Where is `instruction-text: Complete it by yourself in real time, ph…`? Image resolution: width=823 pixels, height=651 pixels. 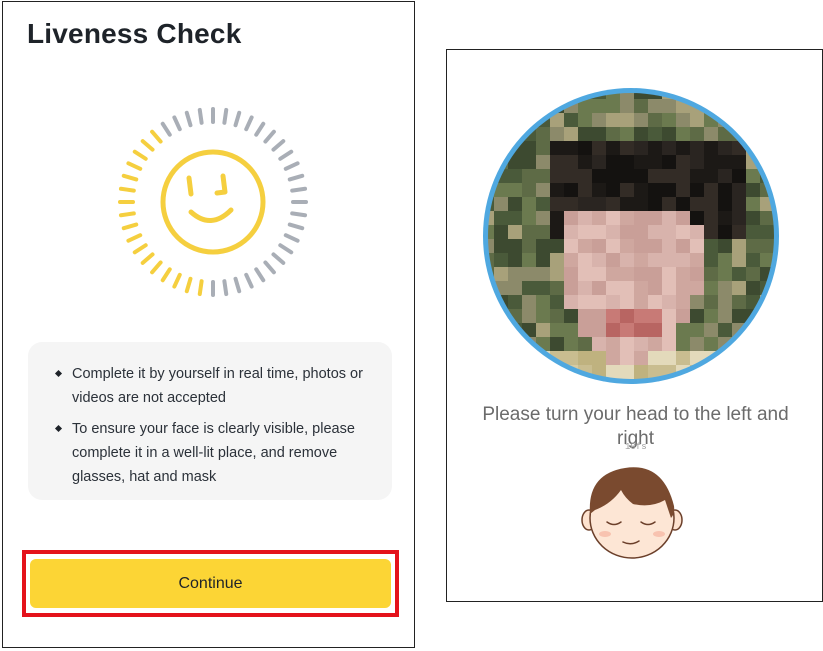 instruction-text: Complete it by yourself in real time, ph… is located at coordinates (217, 386).